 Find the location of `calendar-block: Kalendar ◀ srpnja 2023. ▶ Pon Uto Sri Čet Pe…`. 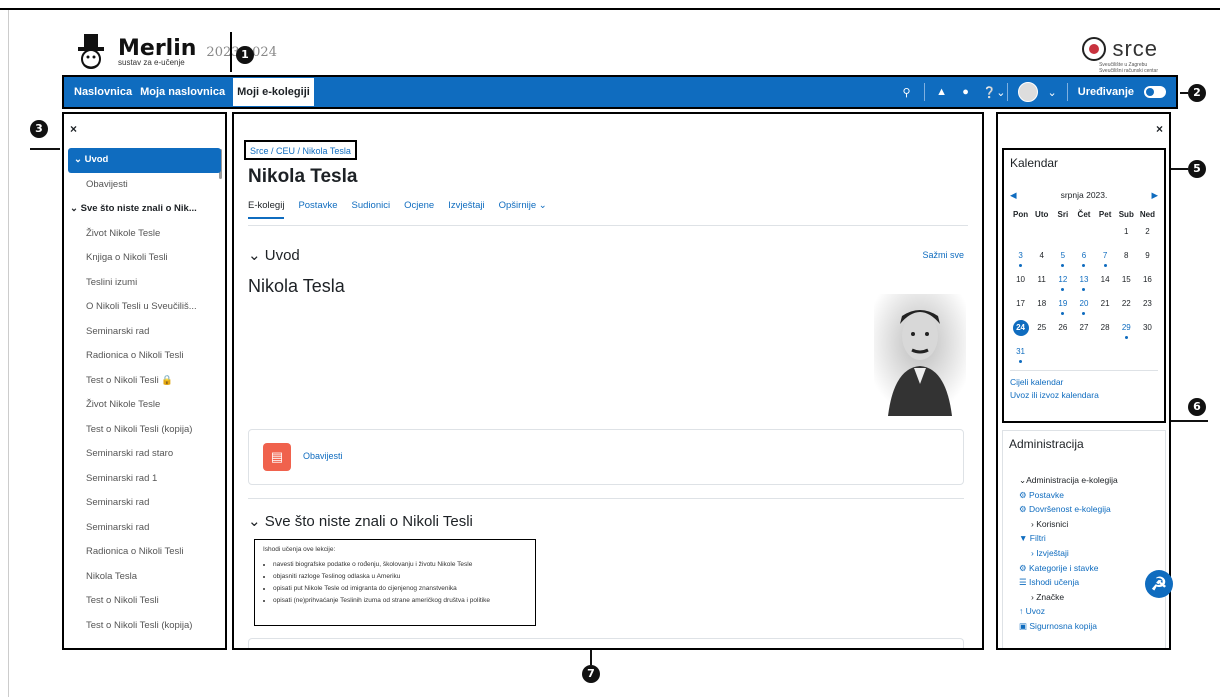

calendar-block: Kalendar ◀ srpnja 2023. ▶ Pon Uto Sri Čet Pe… is located at coordinates (1084, 285).